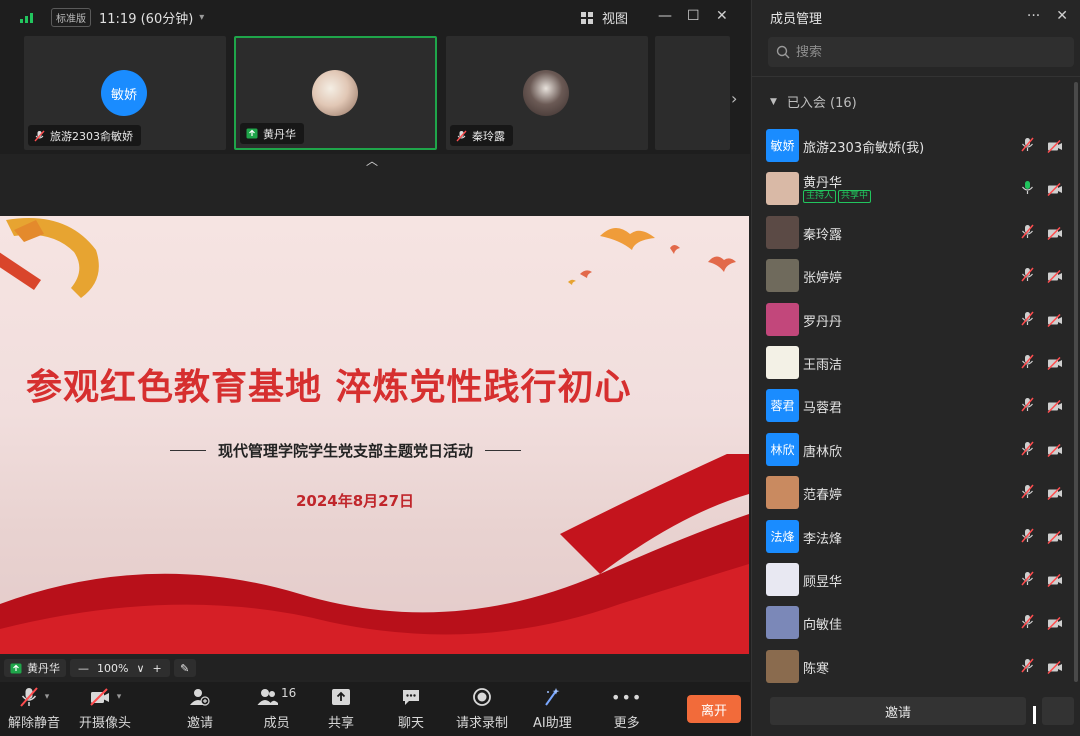  I want to click on invite-member-button: 邀请, so click(898, 711).